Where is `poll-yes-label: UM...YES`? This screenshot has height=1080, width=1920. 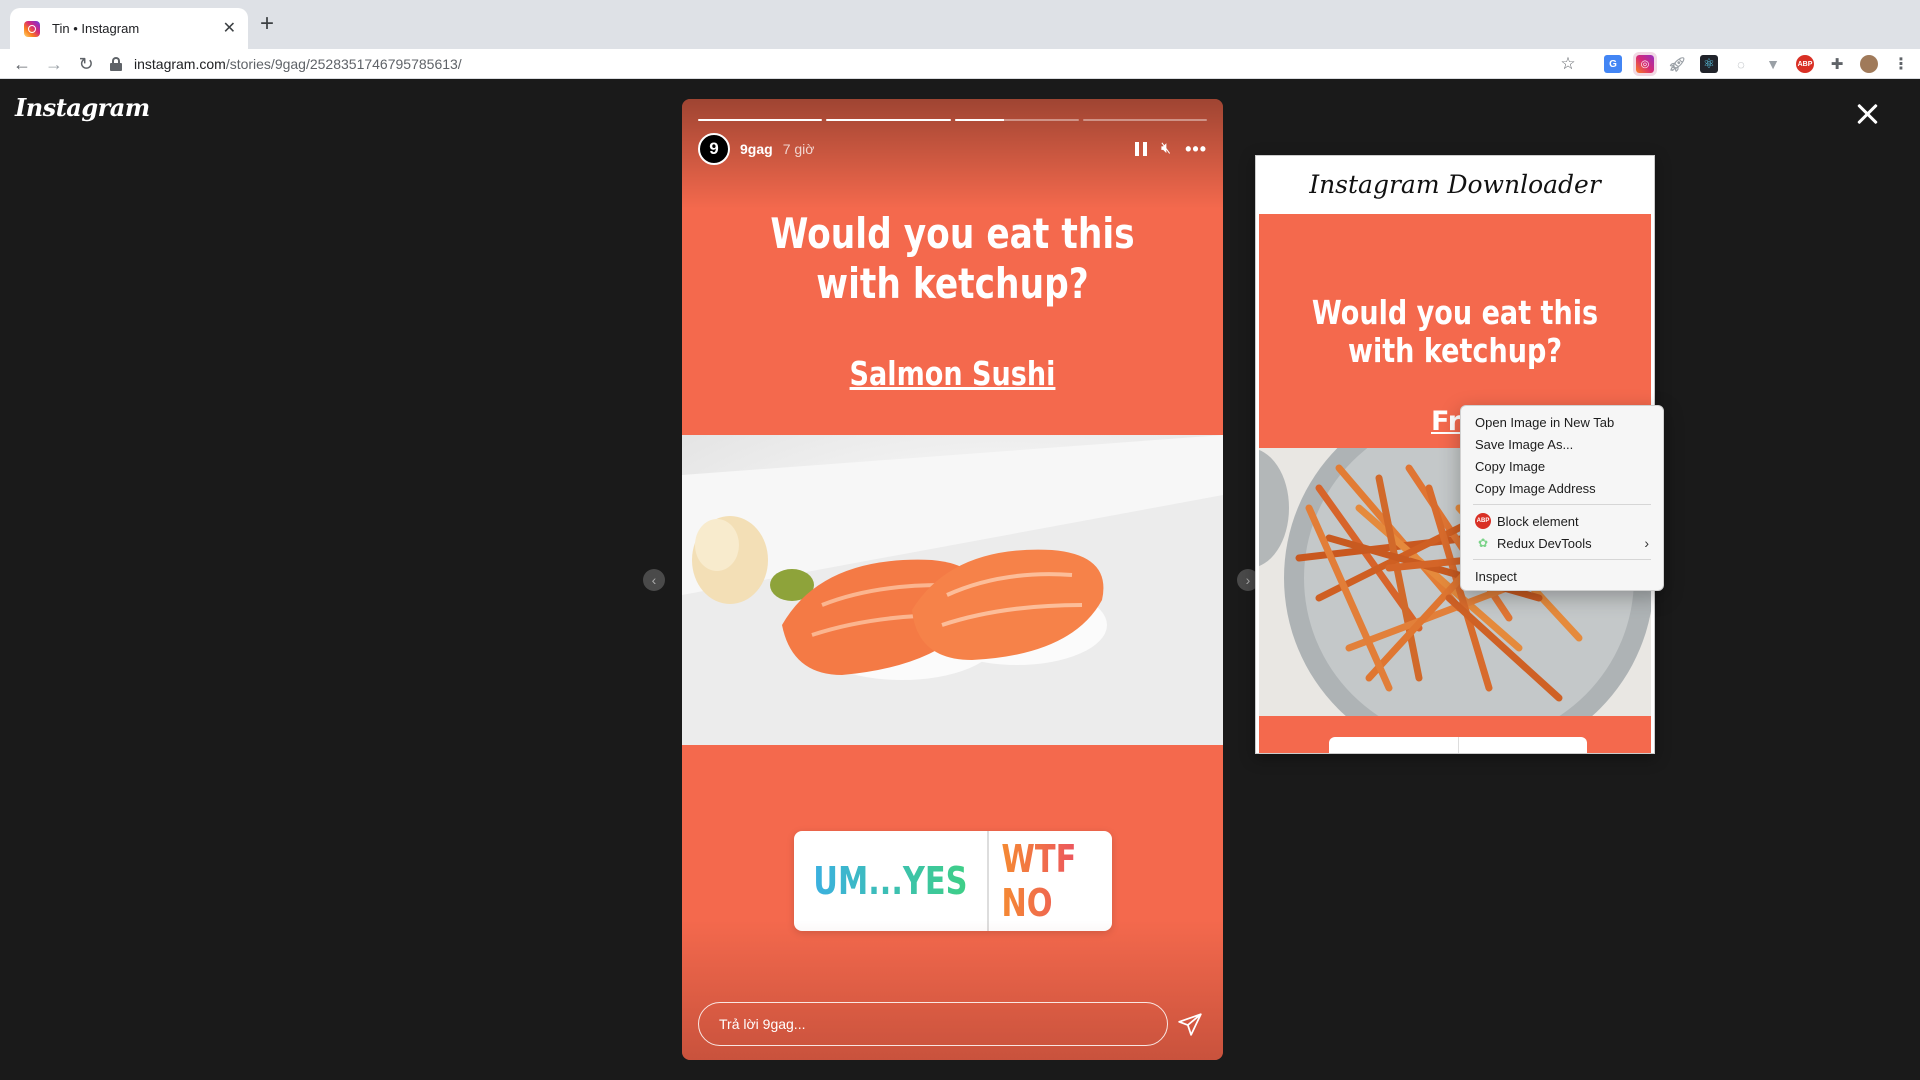
poll-yes-label: UM...YES is located at coordinates (890, 881).